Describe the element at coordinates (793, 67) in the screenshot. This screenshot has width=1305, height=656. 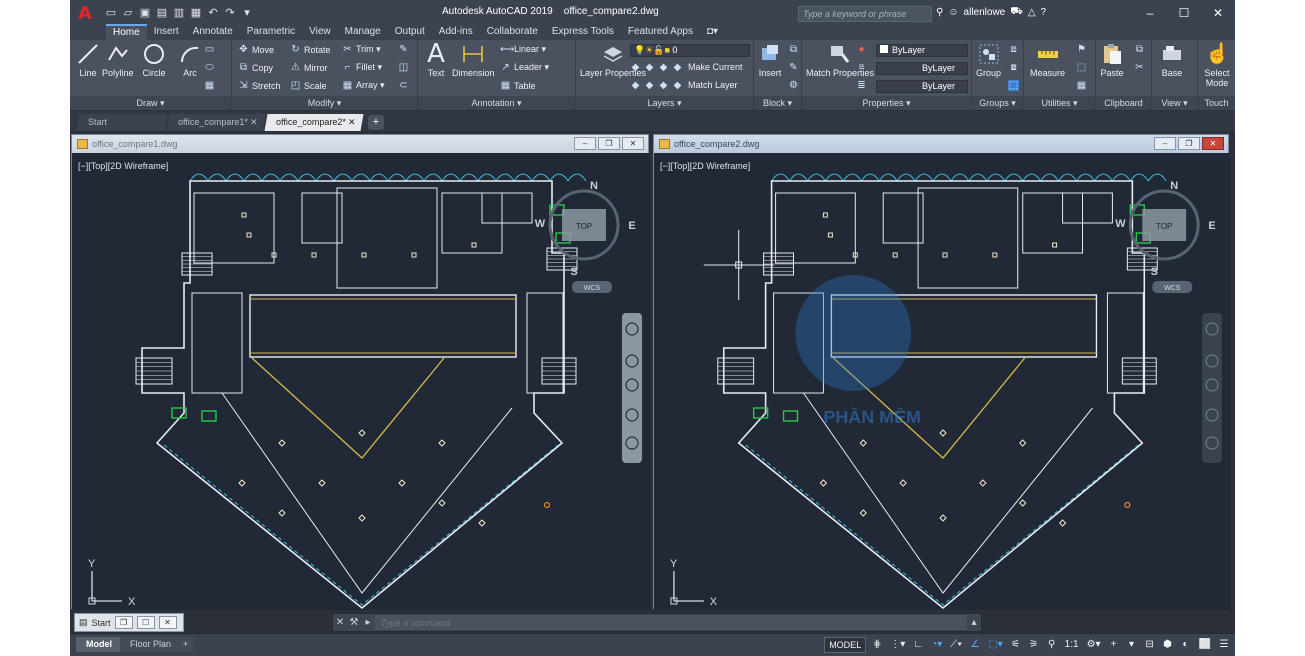
I see `edit-block-button: ✎` at that location.